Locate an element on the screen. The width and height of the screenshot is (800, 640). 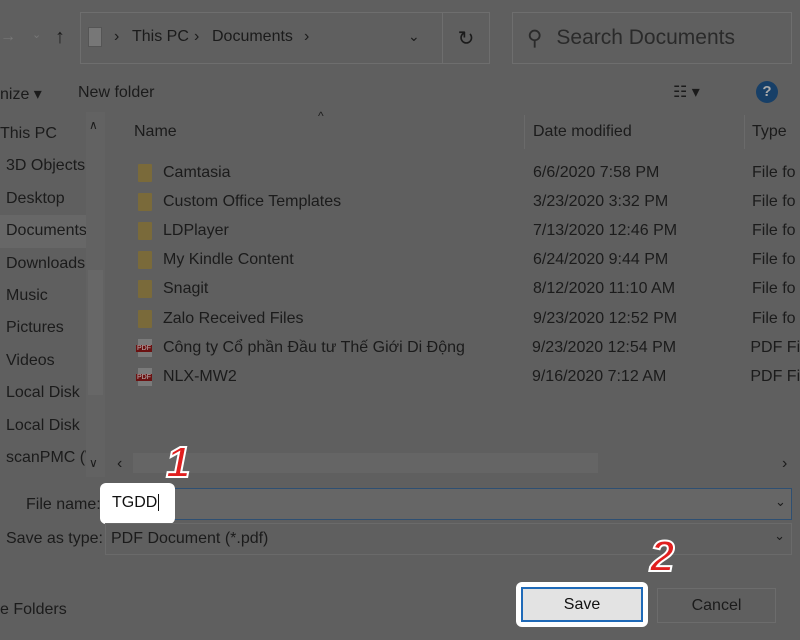
save-as-type-value: PDF Document (*.pdf) is located at coordinates (190, 538).